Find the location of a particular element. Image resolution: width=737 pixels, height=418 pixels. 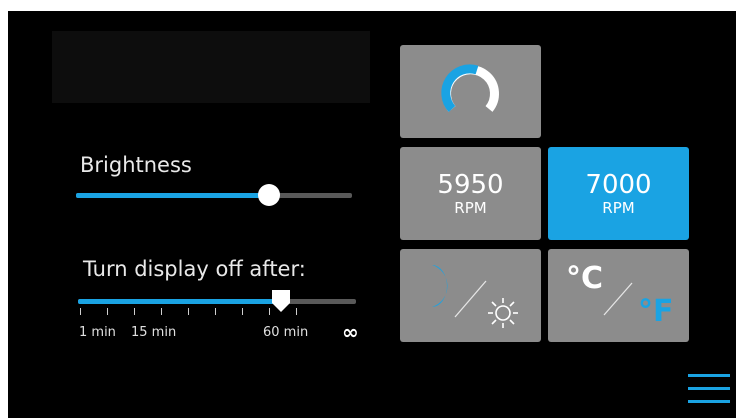

tick-label-1-min: 1 min is located at coordinates (97, 332).